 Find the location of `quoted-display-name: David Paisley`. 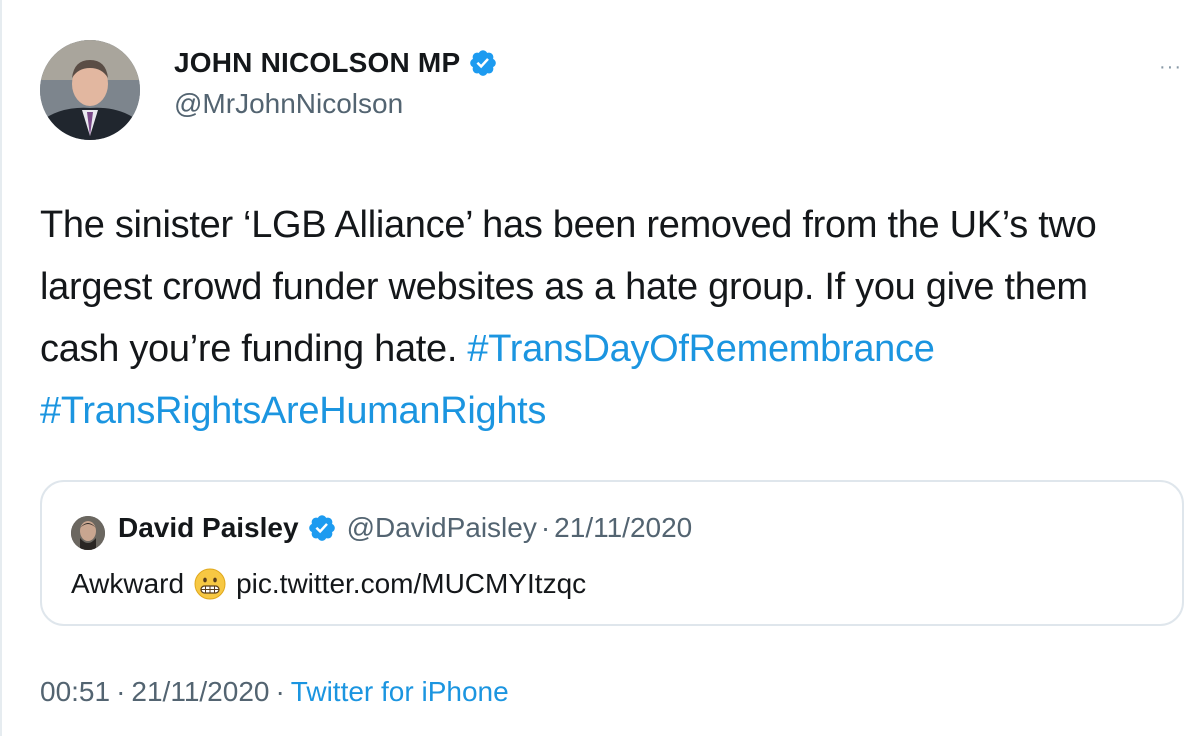

quoted-display-name: David Paisley is located at coordinates (208, 528).